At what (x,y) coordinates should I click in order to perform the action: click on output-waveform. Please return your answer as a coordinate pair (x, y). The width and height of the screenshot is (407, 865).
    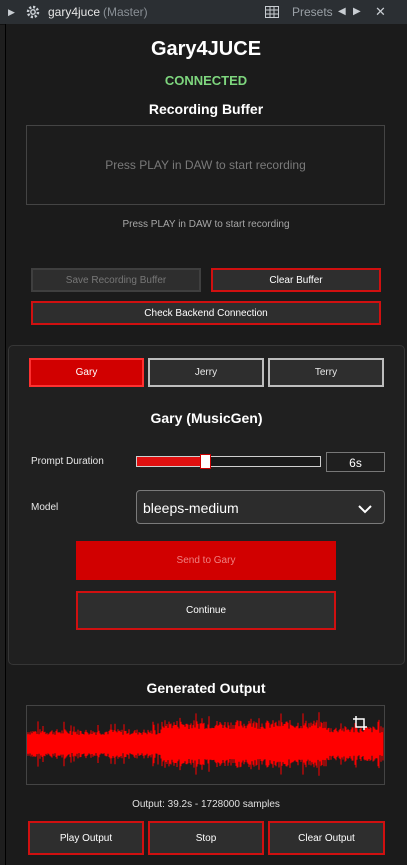
    Looking at the image, I should click on (205, 745).